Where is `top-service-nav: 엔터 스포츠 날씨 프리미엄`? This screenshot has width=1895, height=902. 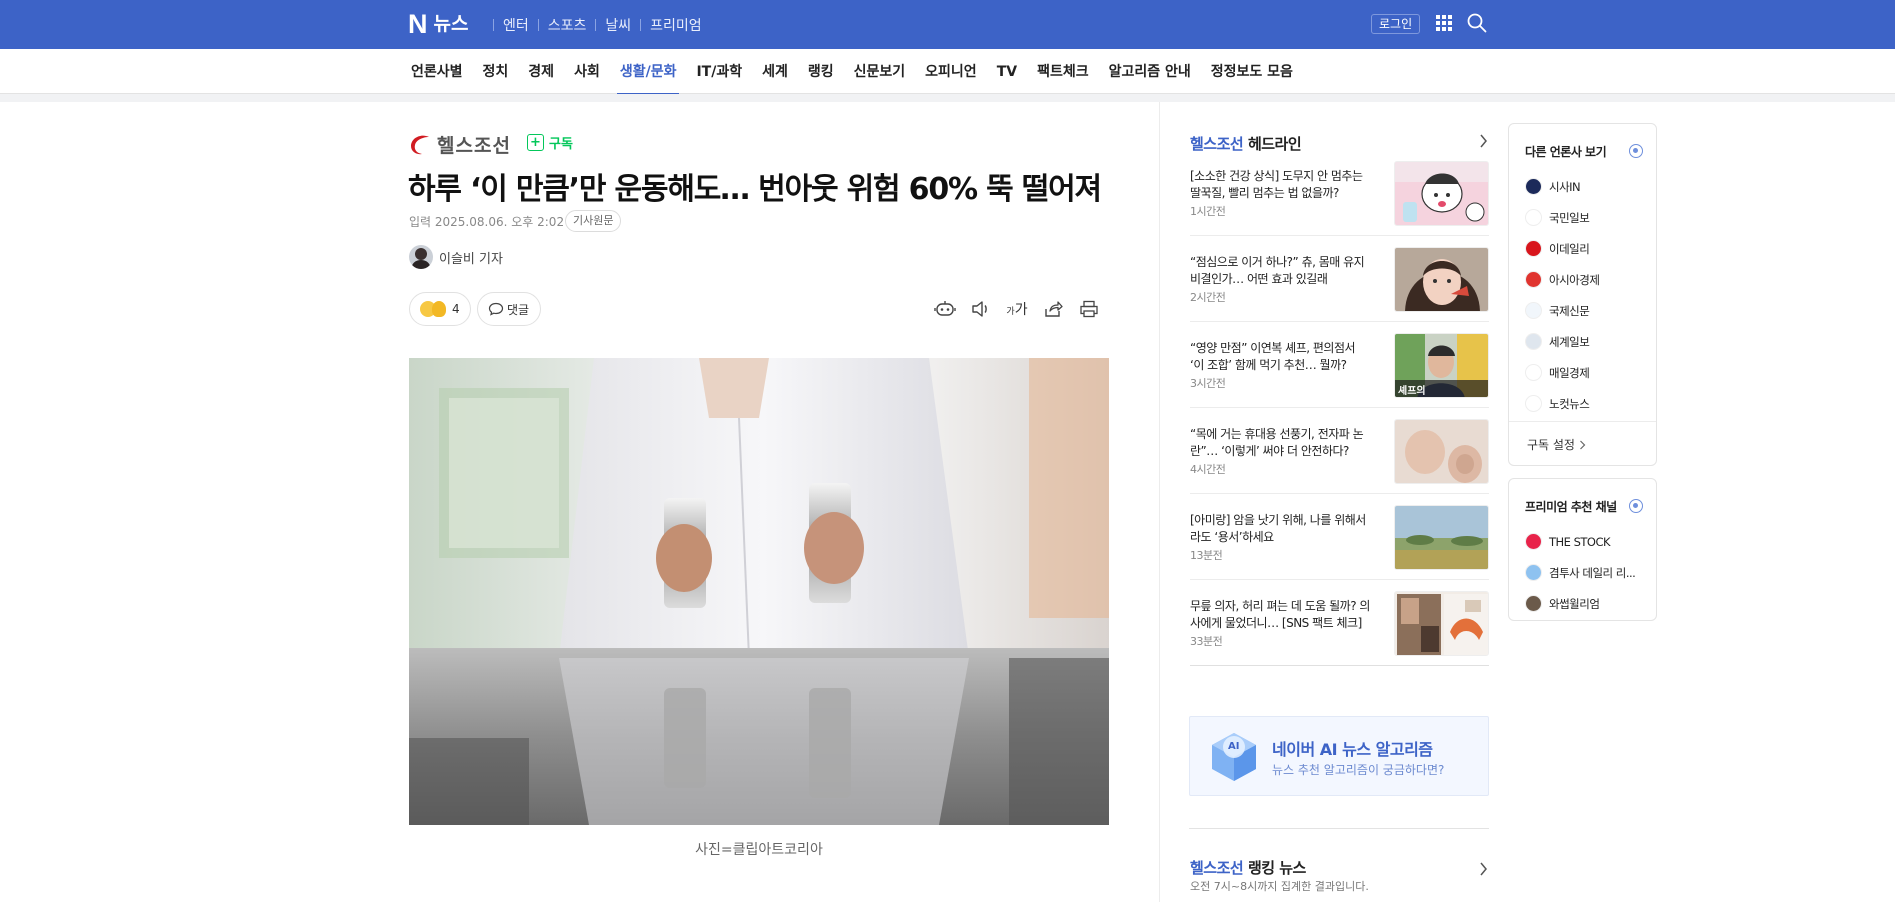
top-service-nav: 엔터 스포츠 날씨 프리미엄 is located at coordinates (593, 25).